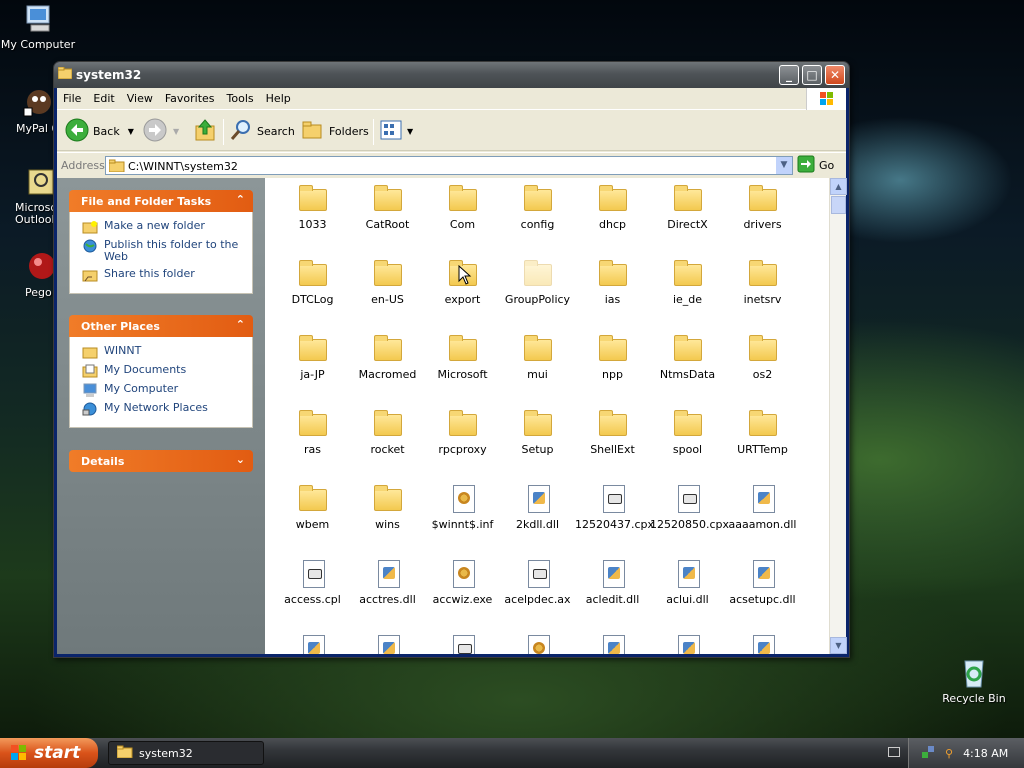  Describe the element at coordinates (689, 507) in the screenshot. I see `file-item: 12520850.cpx` at that location.